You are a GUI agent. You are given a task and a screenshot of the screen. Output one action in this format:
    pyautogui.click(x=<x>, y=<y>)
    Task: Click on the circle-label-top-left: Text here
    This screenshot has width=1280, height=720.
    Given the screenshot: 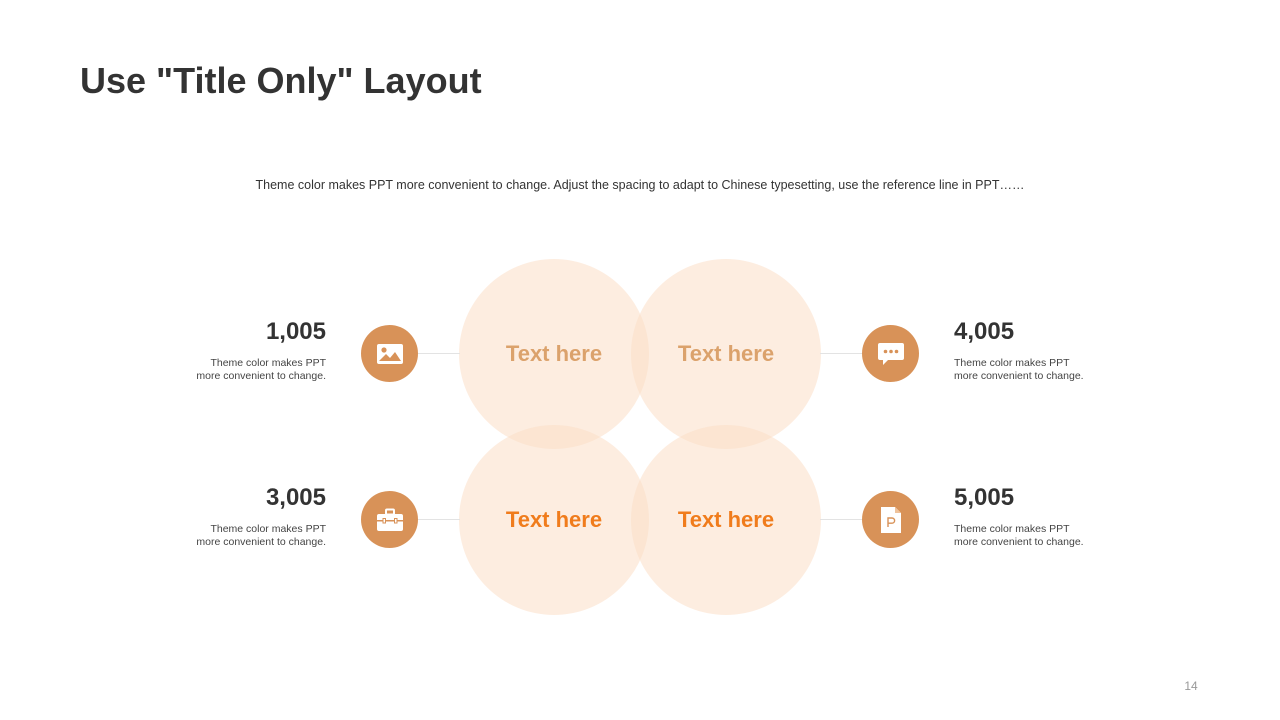 What is the action you would take?
    pyautogui.click(x=554, y=353)
    